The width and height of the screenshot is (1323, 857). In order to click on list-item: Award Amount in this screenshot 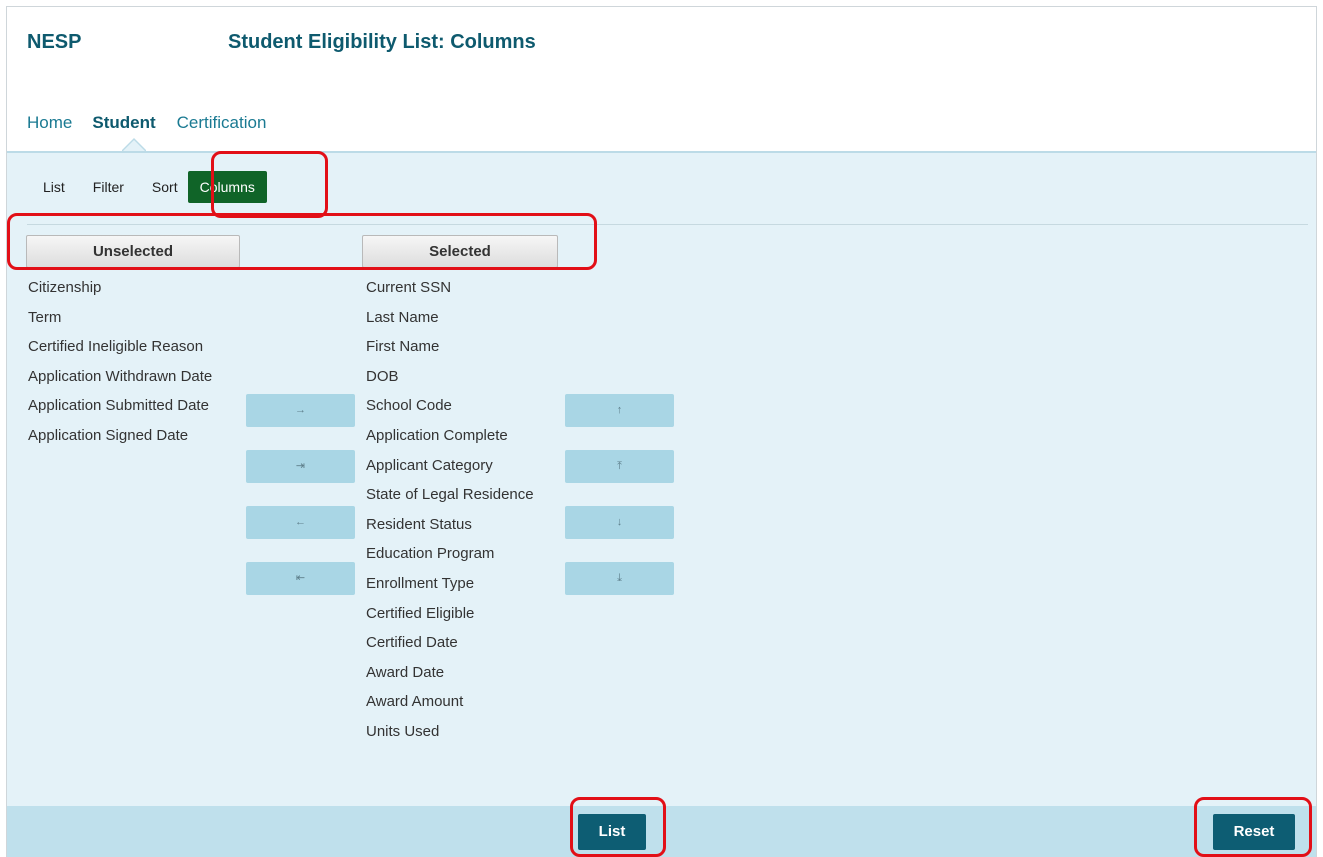, I will do `click(450, 707)`.